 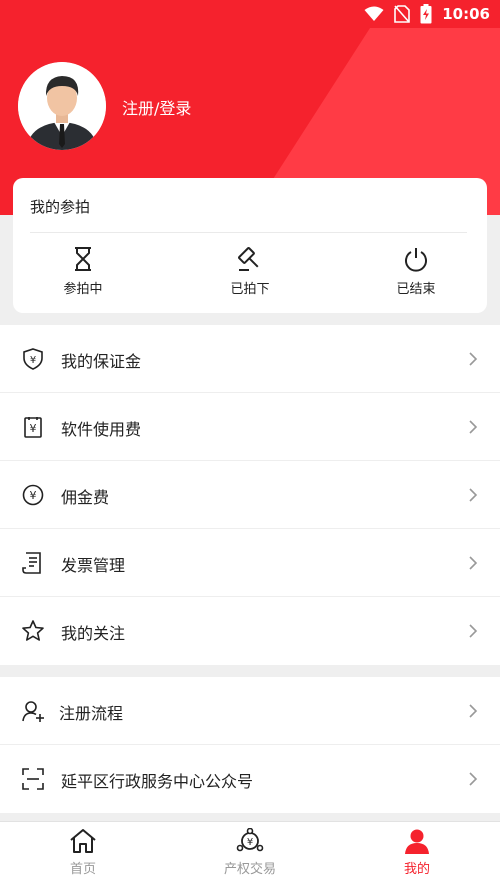 I want to click on card-divider, so click(x=248, y=232).